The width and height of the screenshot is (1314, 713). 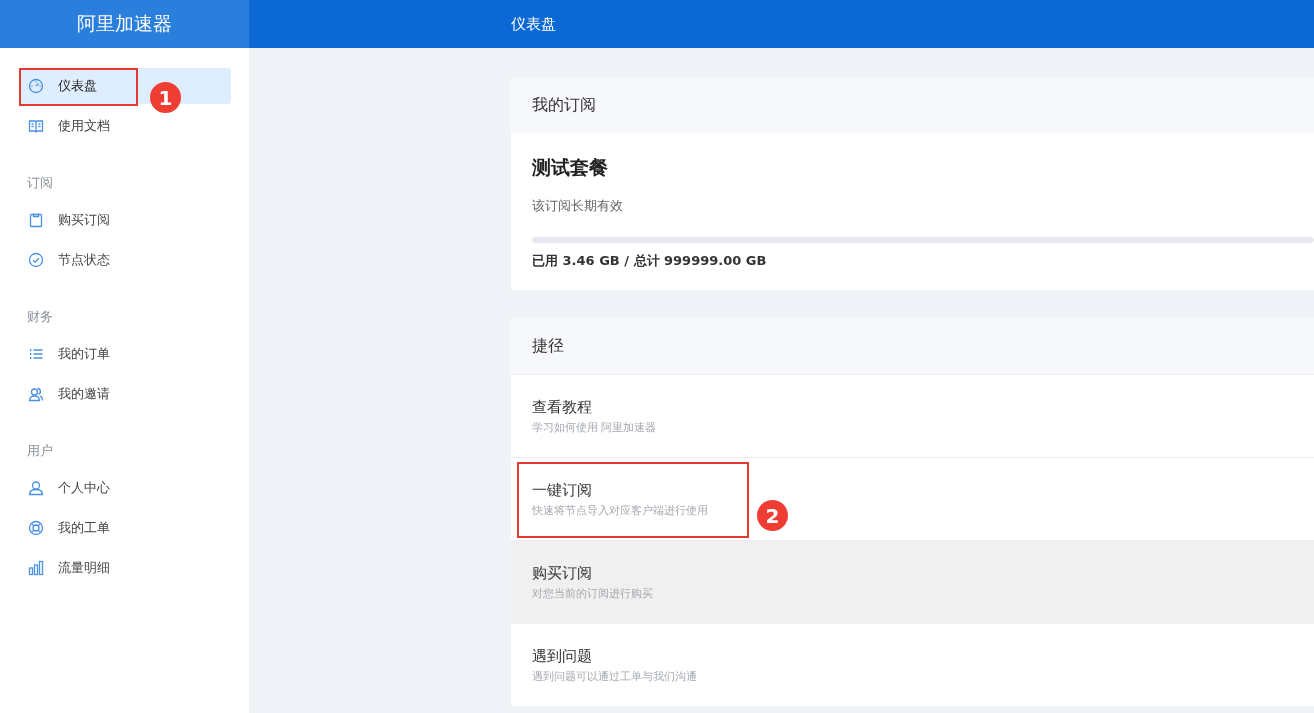 What do you see at coordinates (36, 86) in the screenshot?
I see `gauge-icon` at bounding box center [36, 86].